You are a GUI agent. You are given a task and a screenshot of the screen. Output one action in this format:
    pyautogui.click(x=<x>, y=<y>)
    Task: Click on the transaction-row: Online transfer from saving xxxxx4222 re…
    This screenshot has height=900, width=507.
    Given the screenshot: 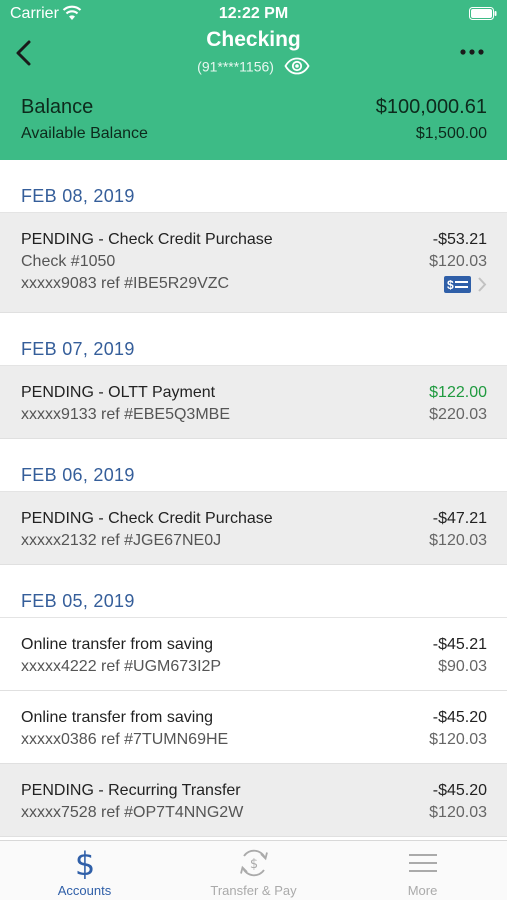 What is the action you would take?
    pyautogui.click(x=253, y=654)
    